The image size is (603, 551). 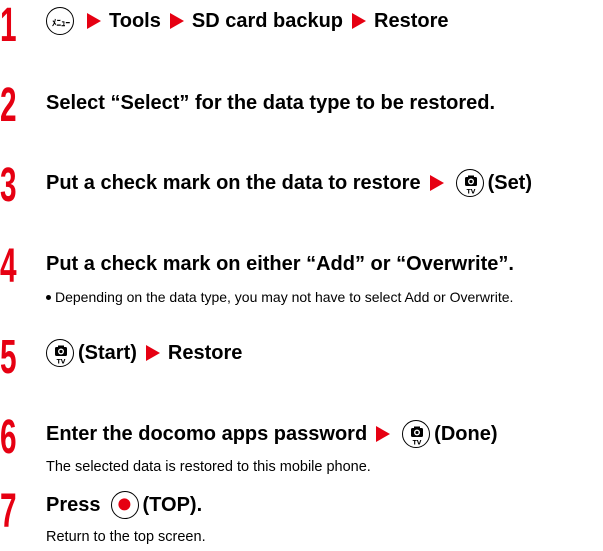 What do you see at coordinates (8, 26) in the screenshot?
I see `step-number: 1` at bounding box center [8, 26].